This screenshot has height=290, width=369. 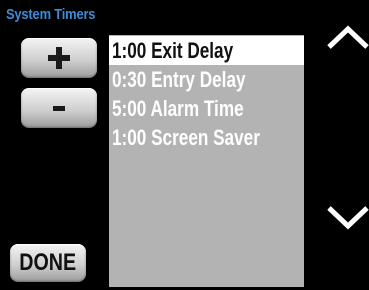 I want to click on timer-item-alarm-time: 5:00 Alarm Time, so click(x=206, y=108).